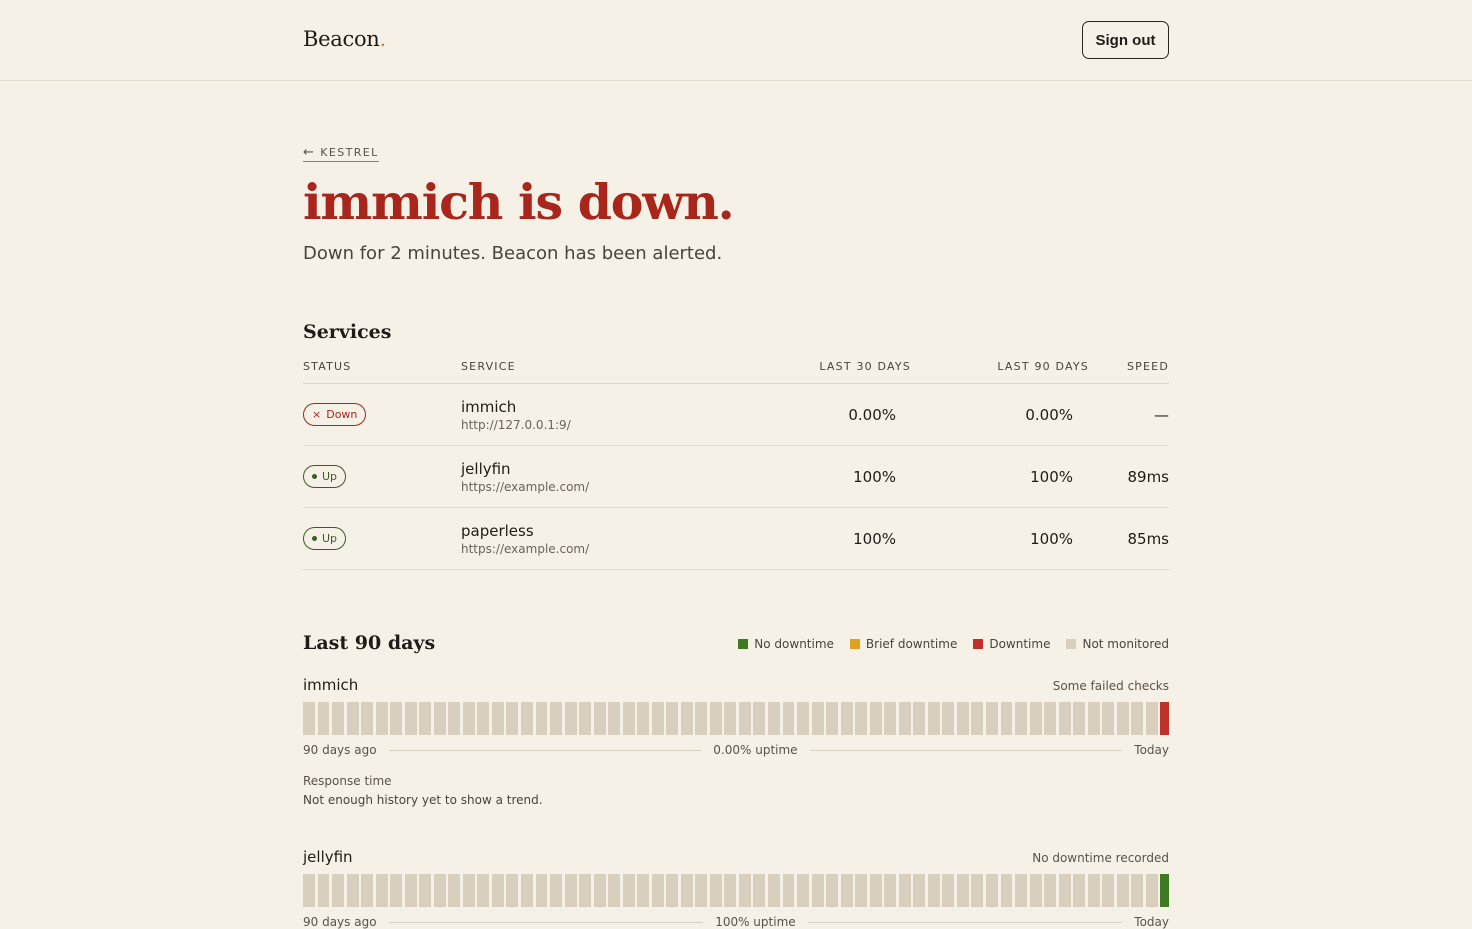  What do you see at coordinates (486, 469) in the screenshot?
I see `service-name: jellyfin` at bounding box center [486, 469].